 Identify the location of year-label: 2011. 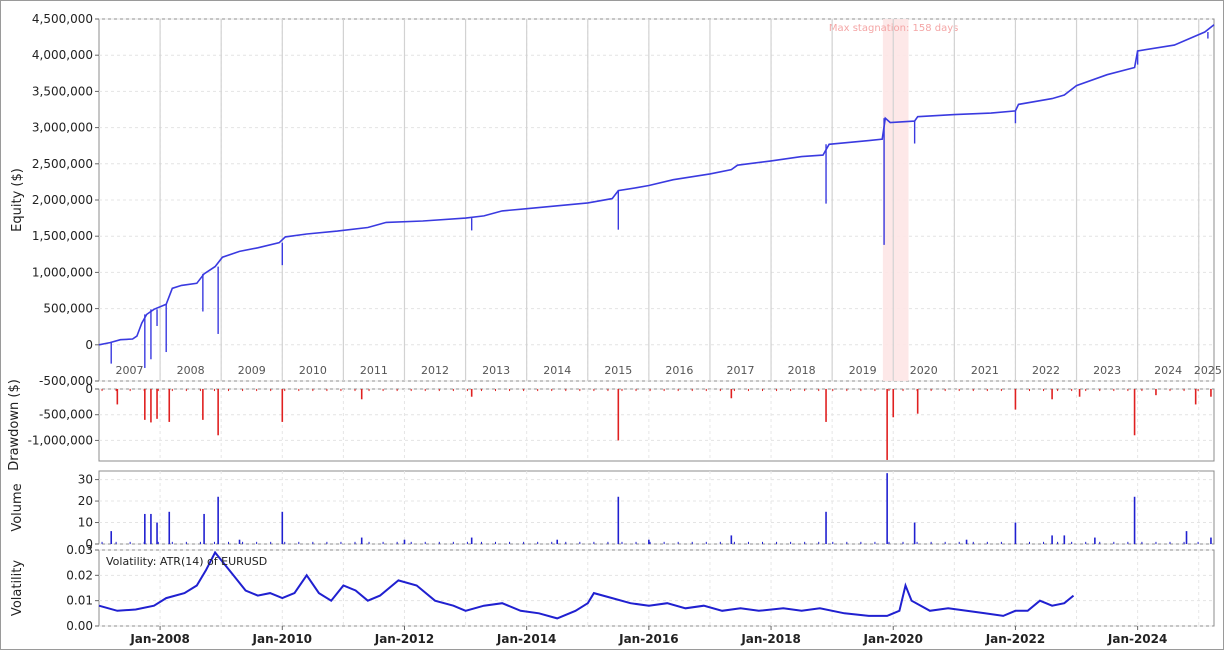
(374, 370).